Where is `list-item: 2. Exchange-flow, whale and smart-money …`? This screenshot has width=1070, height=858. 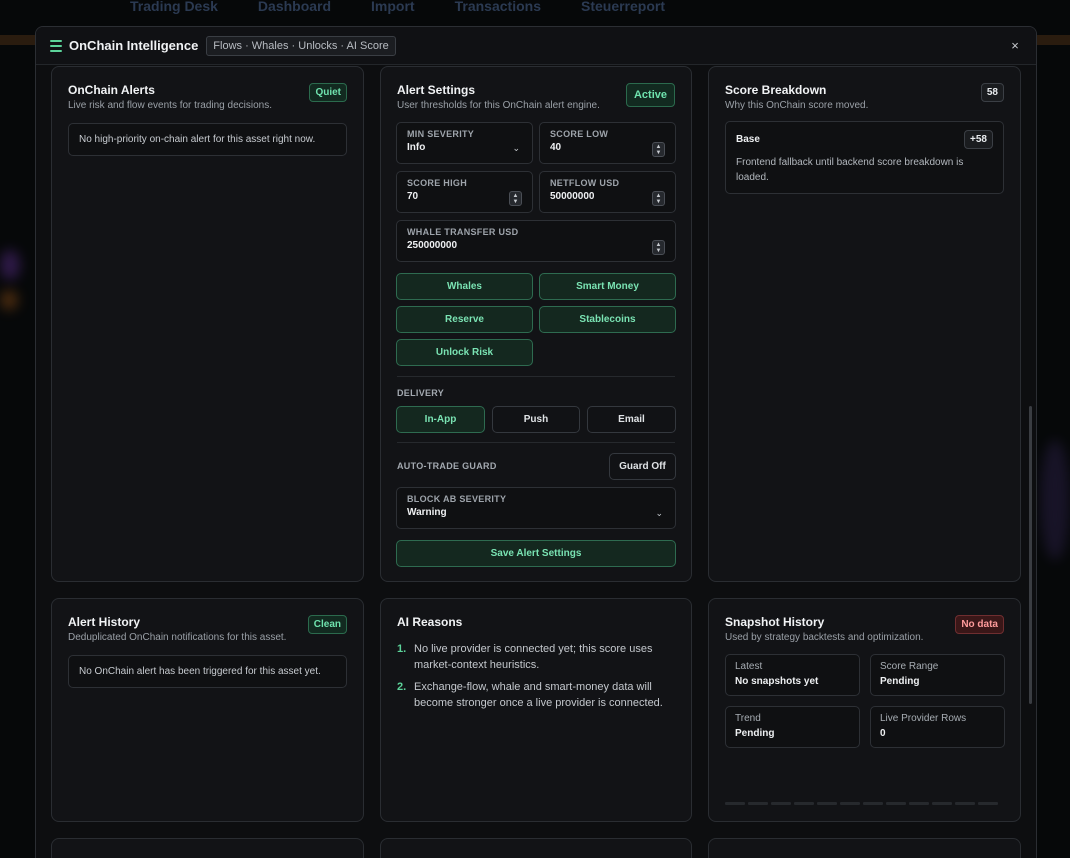
list-item: 2. Exchange-flow, whale and smart-money … is located at coordinates (536, 695).